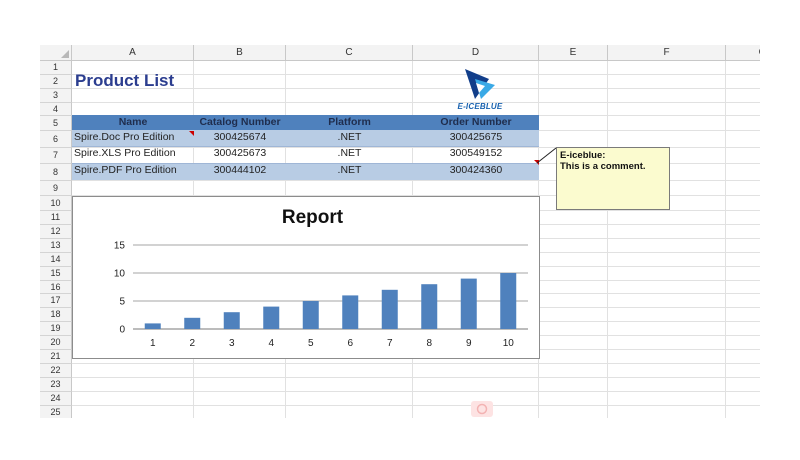 This screenshot has height=460, width=800. Describe the element at coordinates (603, 166) in the screenshot. I see `comment-text: This is a comment.` at that location.